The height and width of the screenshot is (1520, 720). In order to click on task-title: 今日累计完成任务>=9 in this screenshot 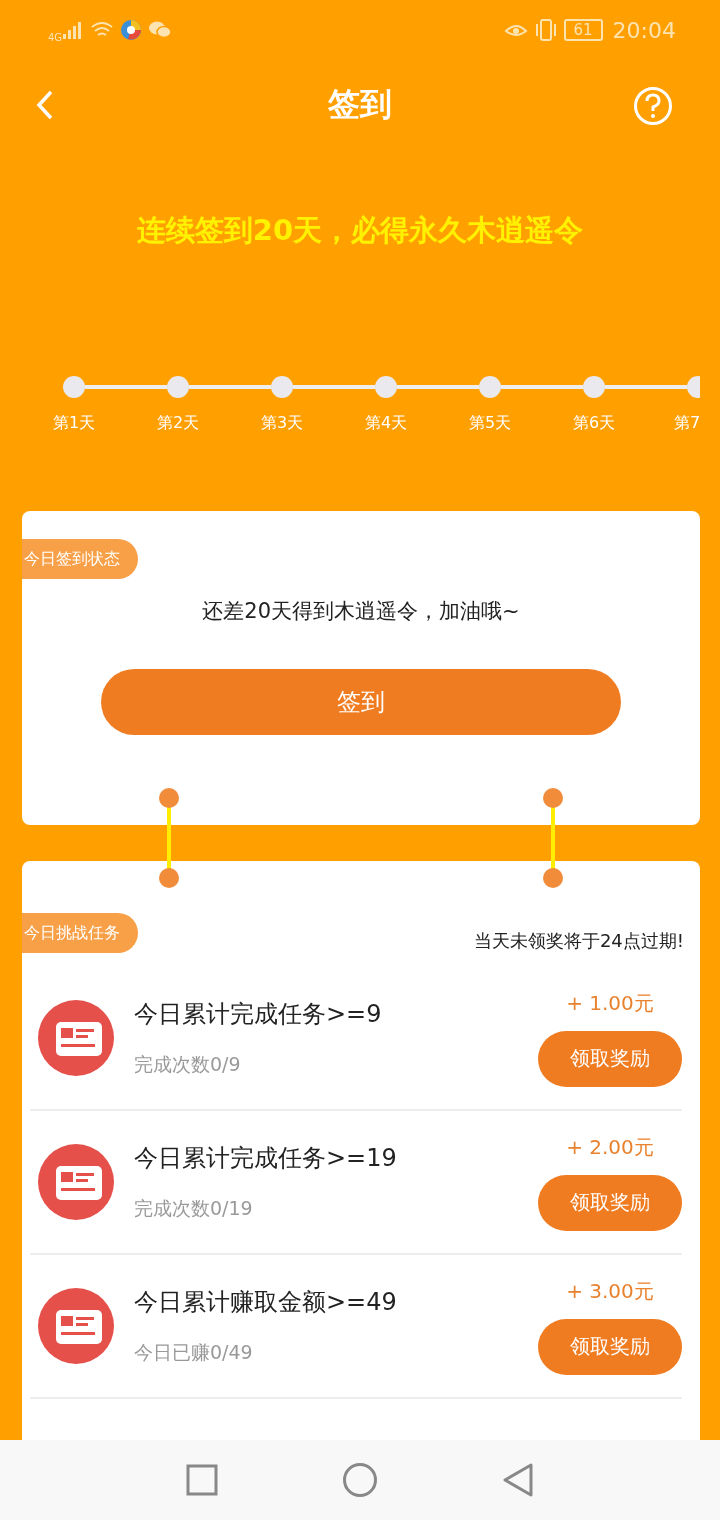, I will do `click(258, 1014)`.